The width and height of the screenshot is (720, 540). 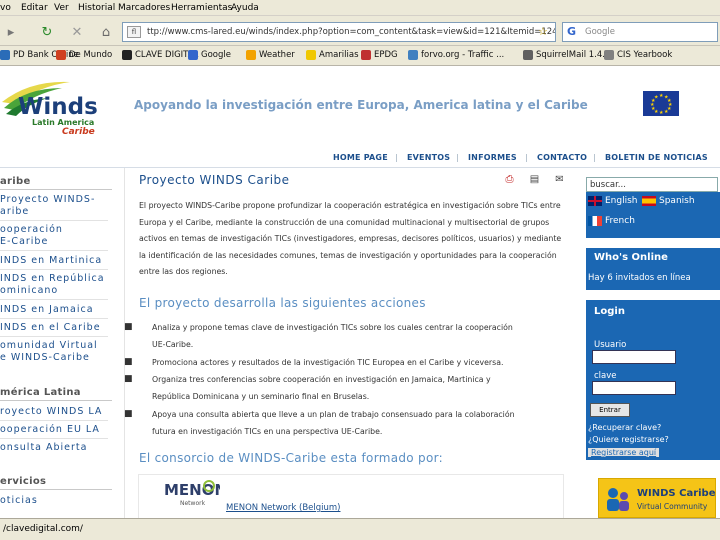 What do you see at coordinates (624, 452) in the screenshot?
I see `register-button: Registrarse aquí` at bounding box center [624, 452].